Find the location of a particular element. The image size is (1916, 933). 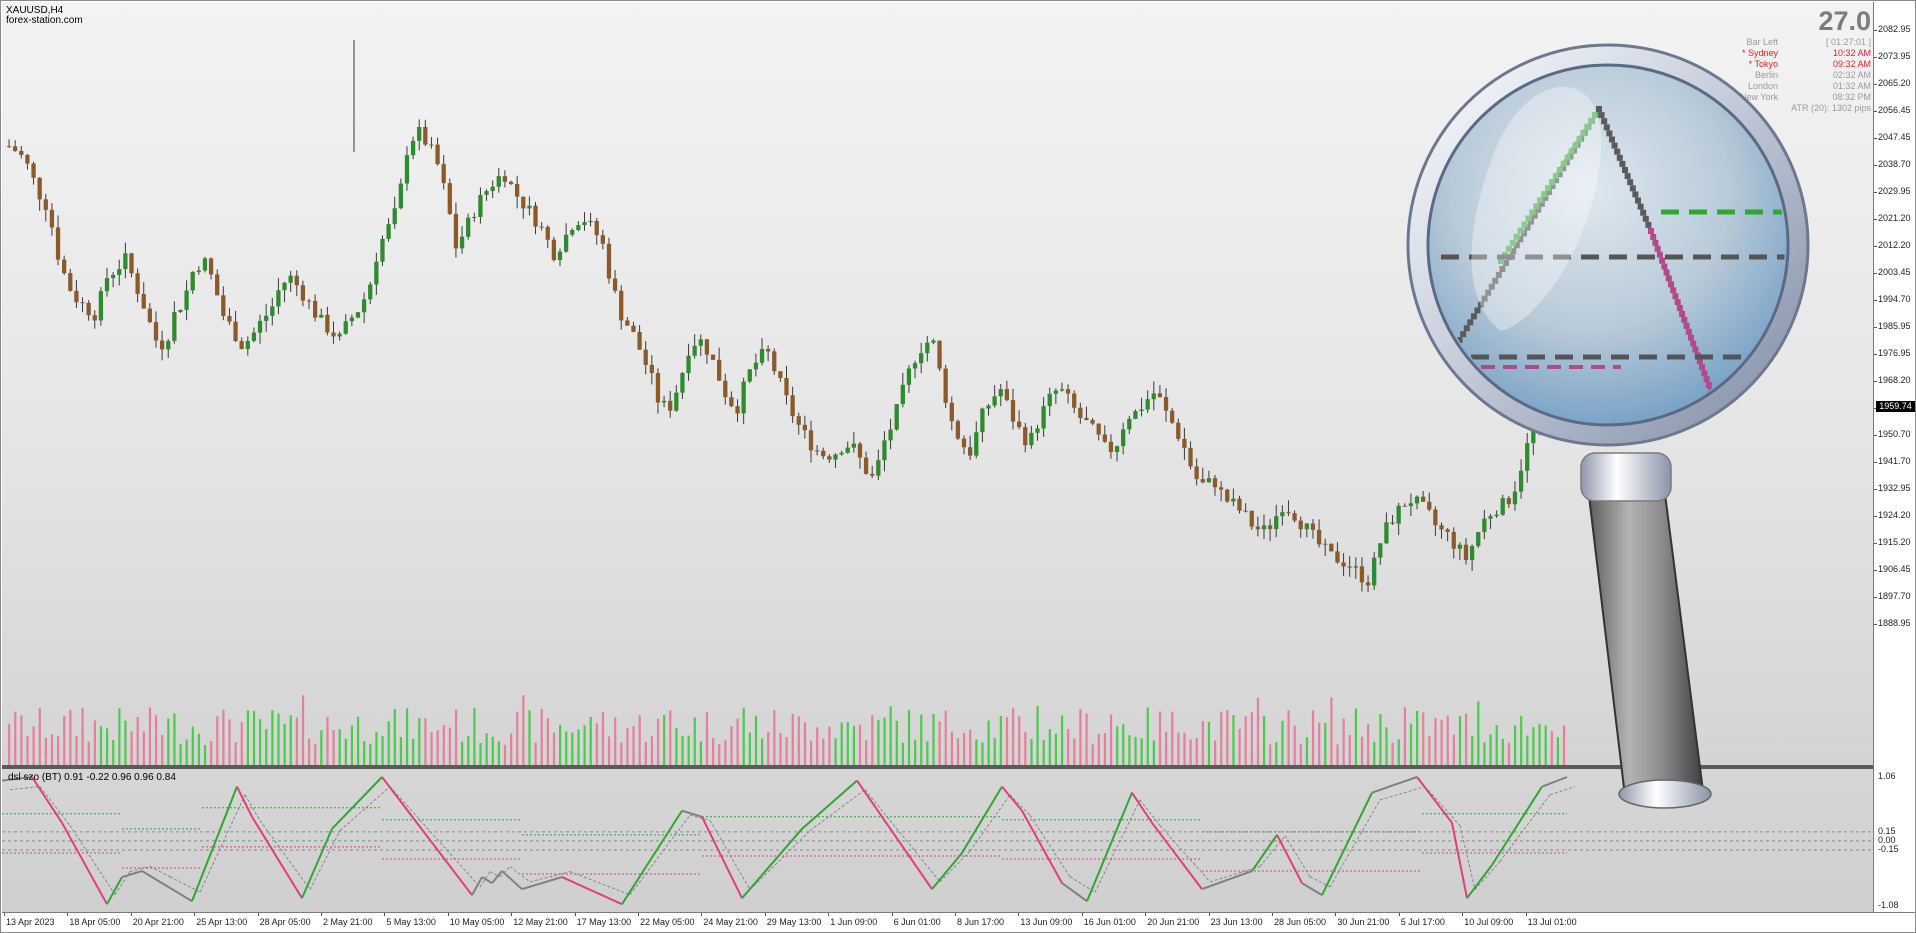

oscillator-signal-line is located at coordinates (1050, 846).